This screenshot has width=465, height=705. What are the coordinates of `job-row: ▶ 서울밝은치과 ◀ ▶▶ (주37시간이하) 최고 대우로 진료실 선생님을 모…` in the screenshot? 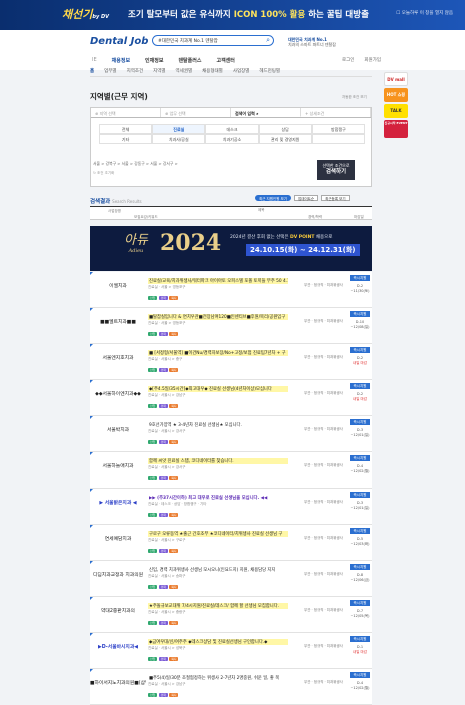 It's located at (231, 506).